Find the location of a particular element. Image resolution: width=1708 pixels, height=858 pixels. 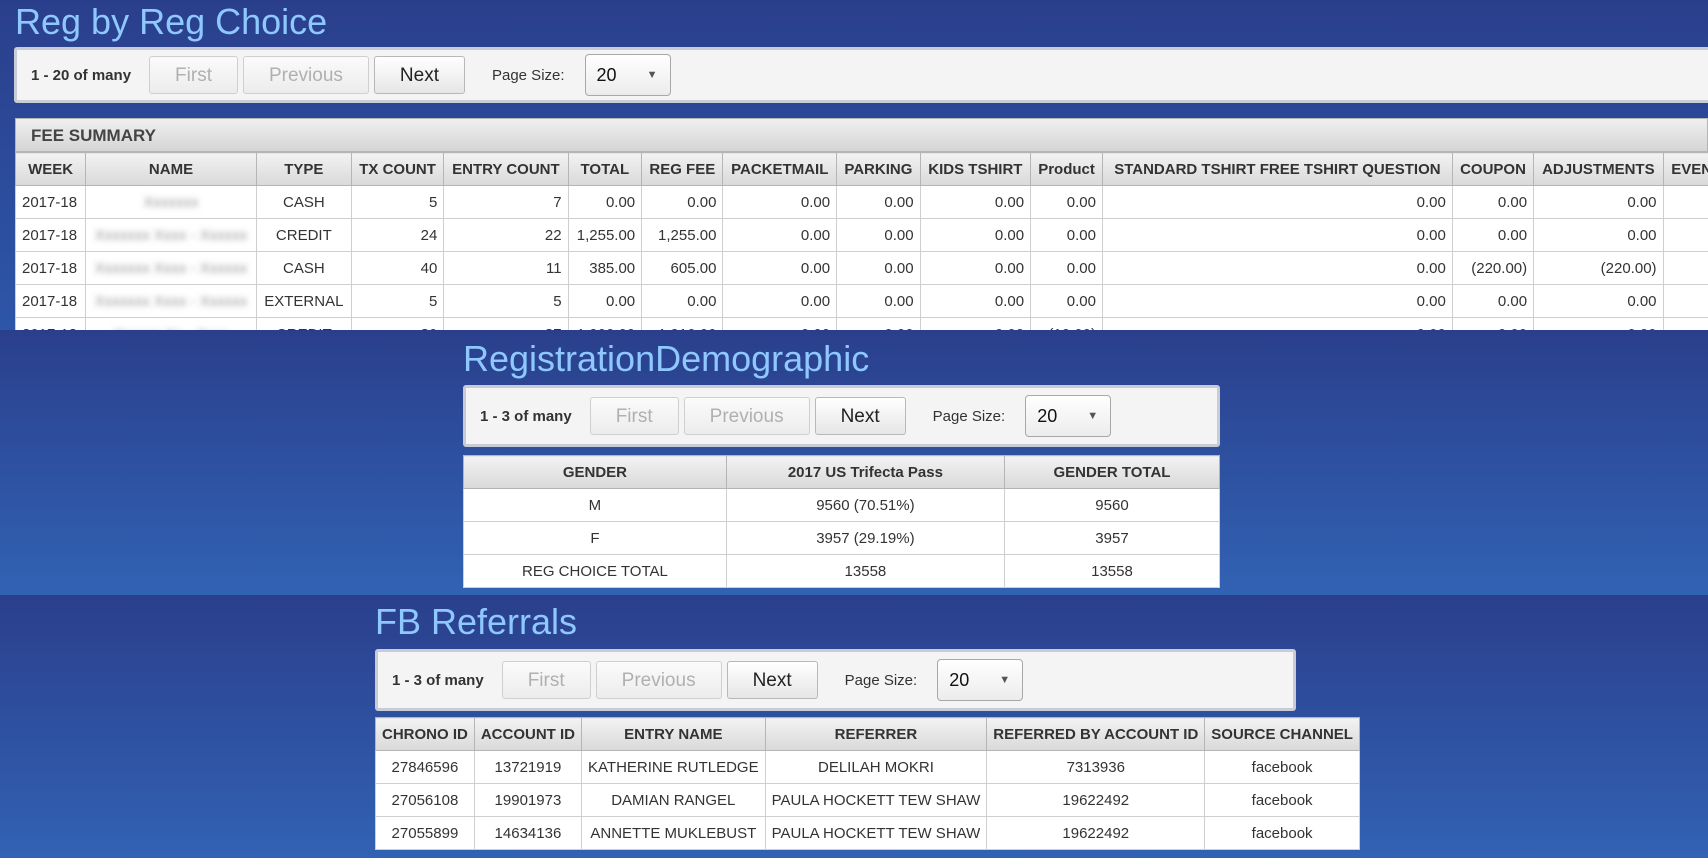

section-title: Reg by Reg Choice is located at coordinates (171, 21).